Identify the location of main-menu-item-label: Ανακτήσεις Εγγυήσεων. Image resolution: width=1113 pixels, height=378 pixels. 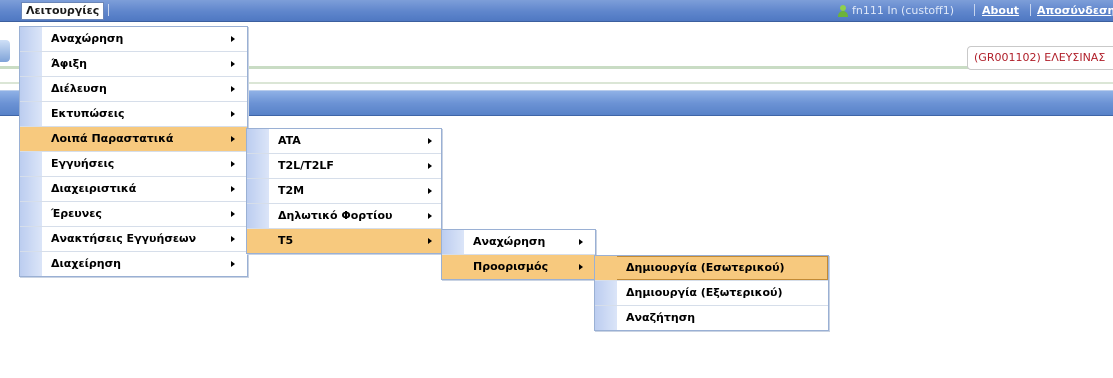
(124, 238).